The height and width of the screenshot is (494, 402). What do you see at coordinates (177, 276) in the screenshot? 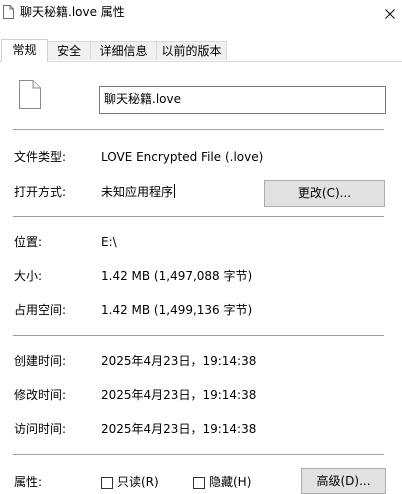
I see `size-value: 1.42 MB (1,497,088 字节)` at bounding box center [177, 276].